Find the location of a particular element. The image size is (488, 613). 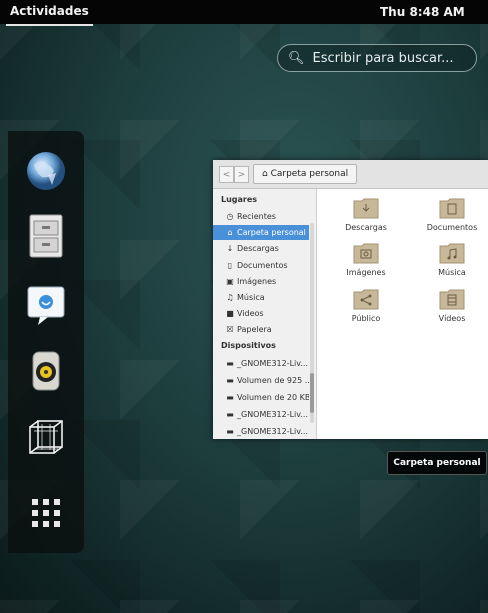

folder-videos: Vídeos is located at coordinates (452, 305).